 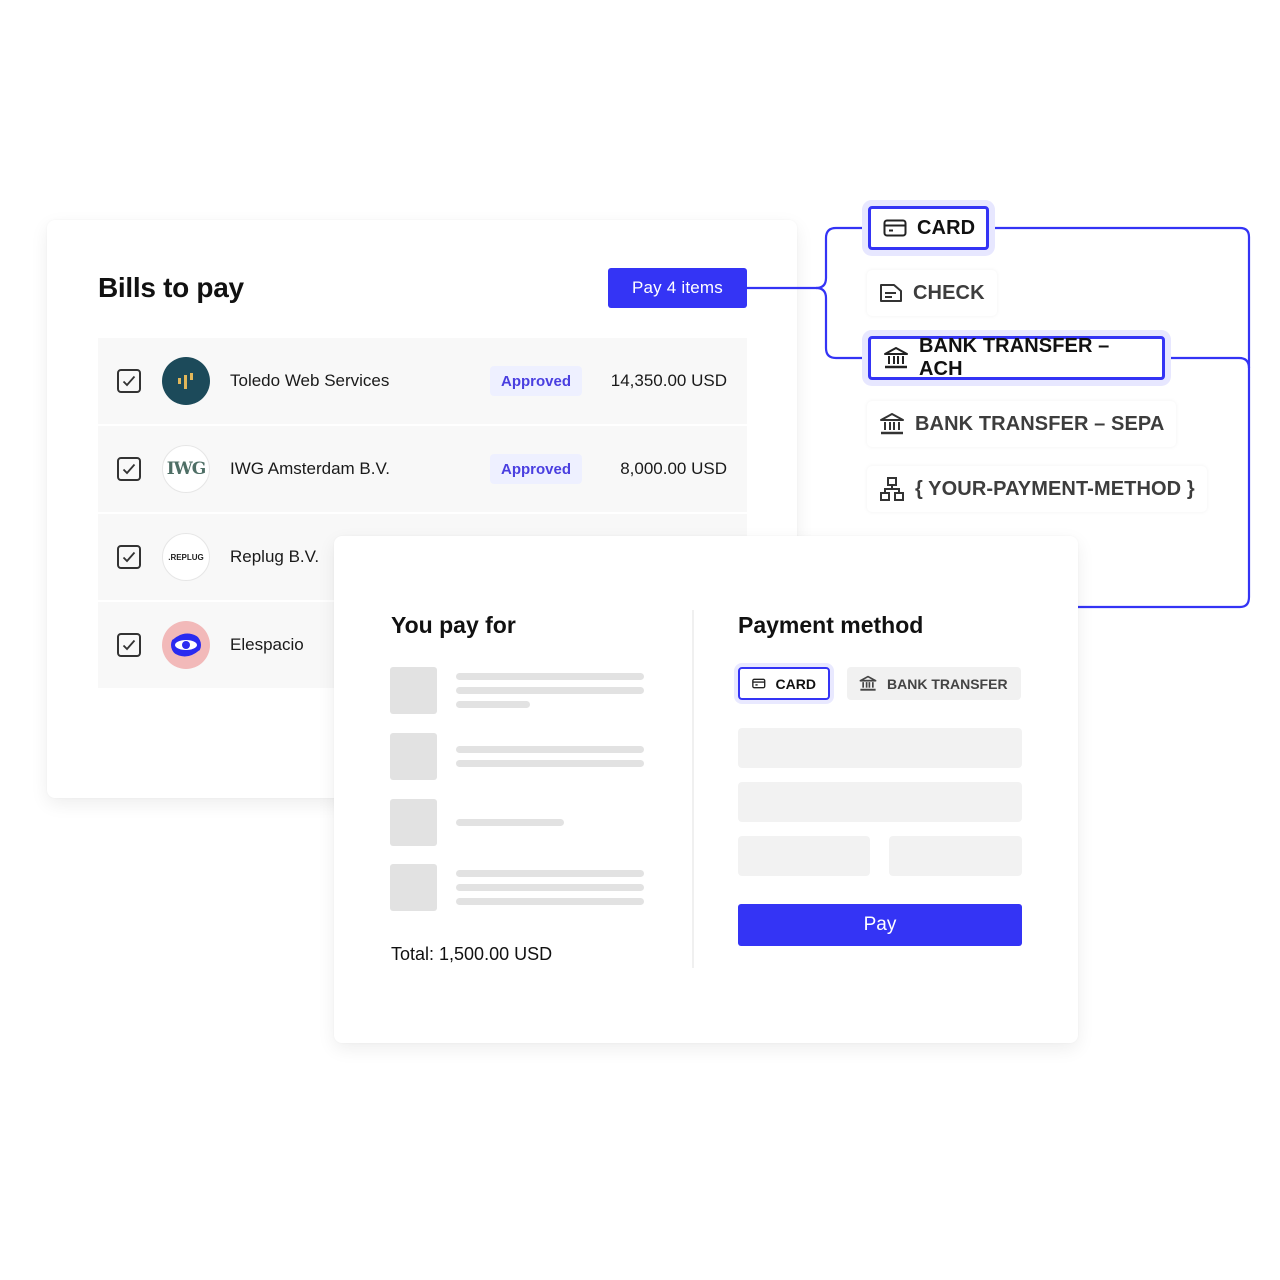 I want to click on method-chip-check: CHECK, so click(x=932, y=293).